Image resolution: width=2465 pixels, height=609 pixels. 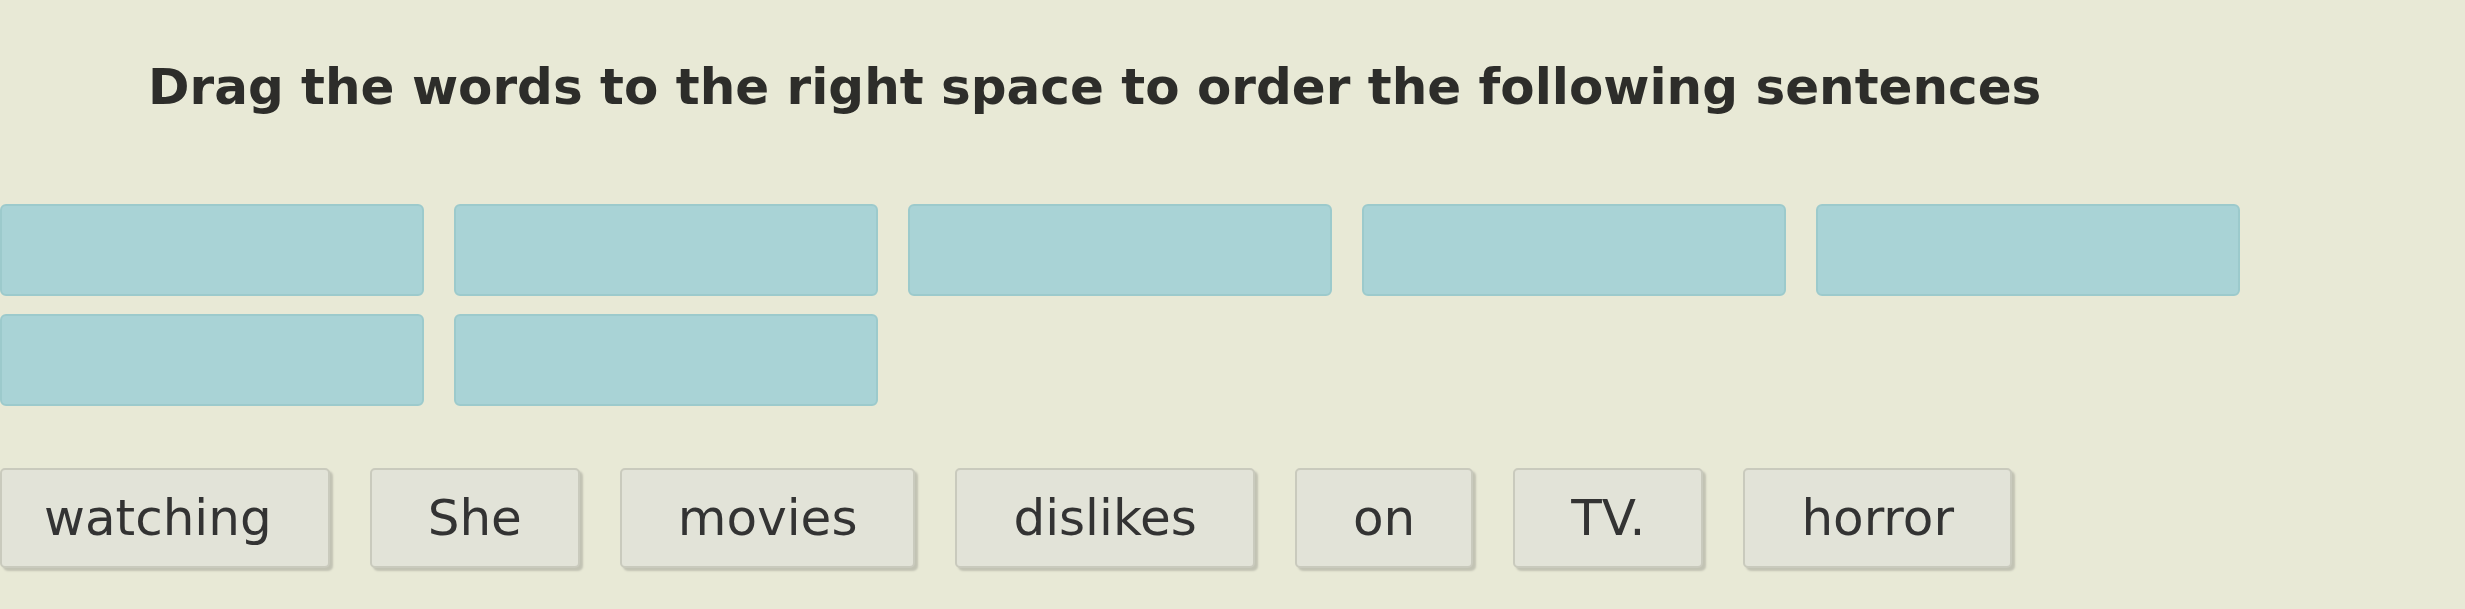 I want to click on word-tile: TV., so click(x=1608, y=518).